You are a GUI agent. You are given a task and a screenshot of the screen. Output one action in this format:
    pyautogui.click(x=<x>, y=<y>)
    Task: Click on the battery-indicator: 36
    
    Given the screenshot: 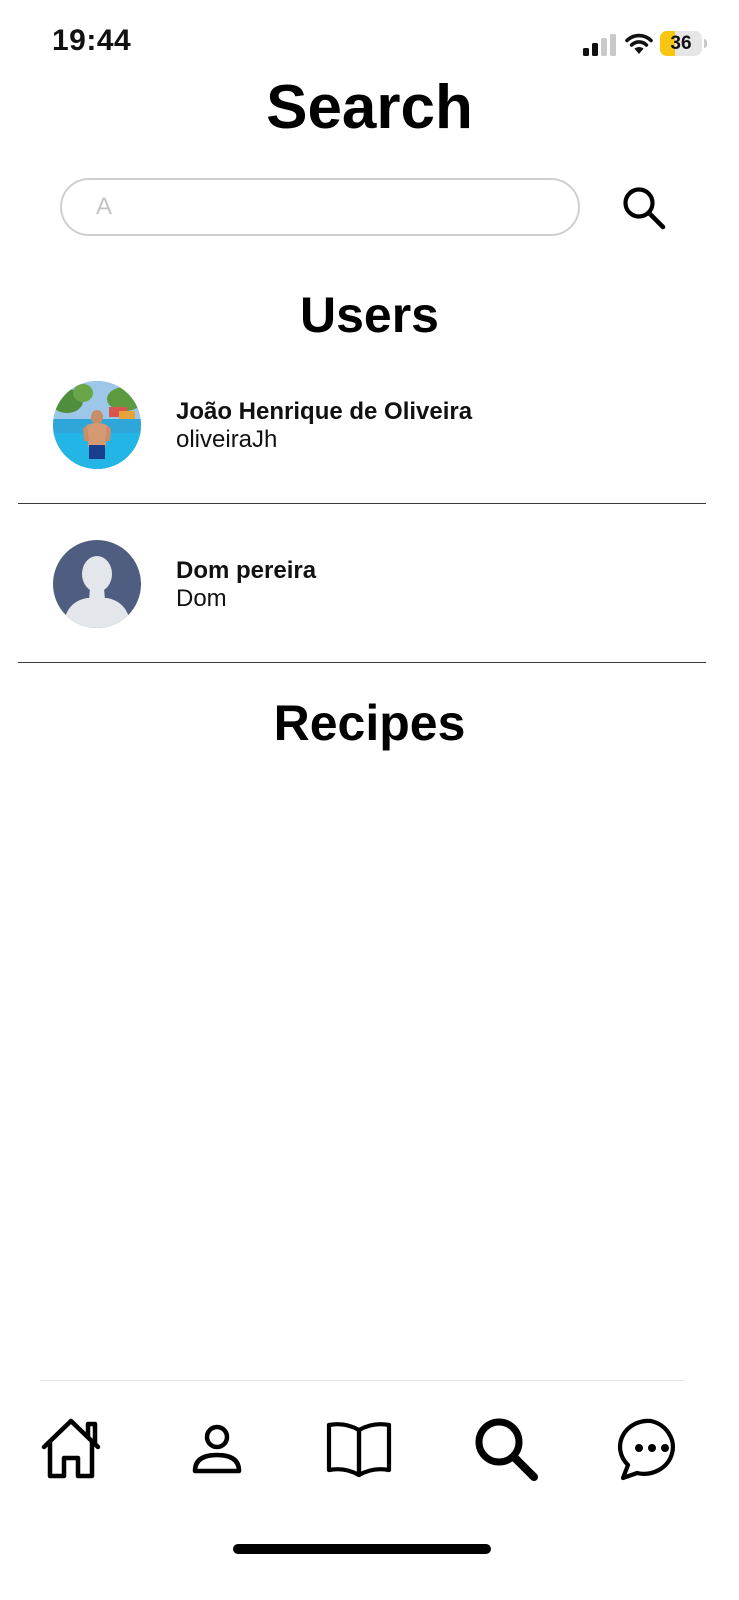 What is the action you would take?
    pyautogui.click(x=684, y=43)
    